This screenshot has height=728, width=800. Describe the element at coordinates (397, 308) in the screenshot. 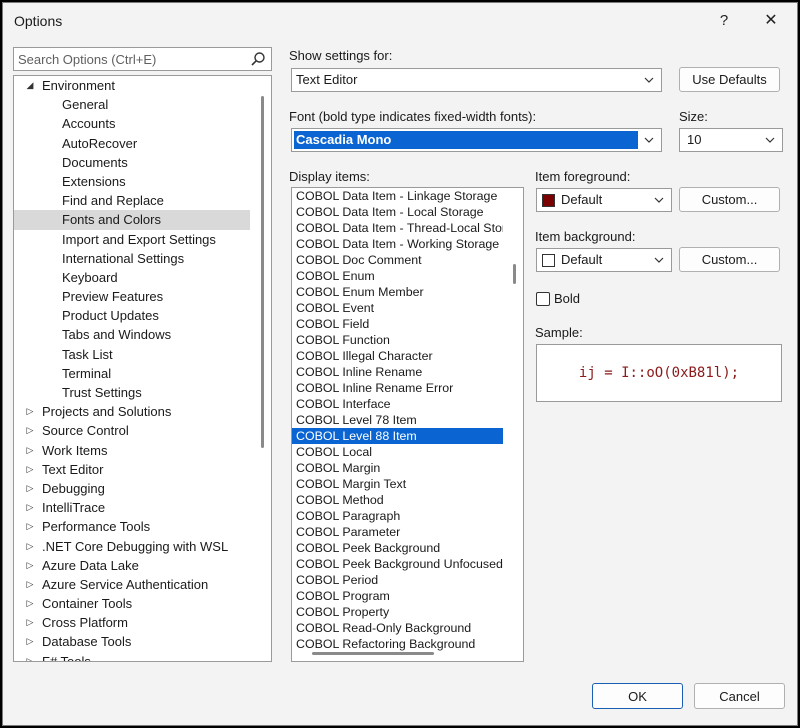

I see `list-item: COBOL Event` at that location.